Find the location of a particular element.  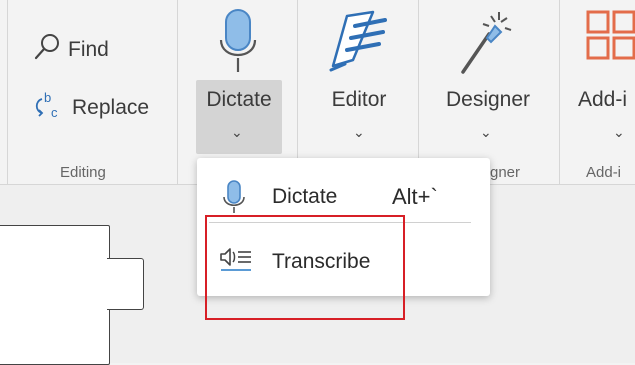

replace-label: Replace is located at coordinates (111, 107).